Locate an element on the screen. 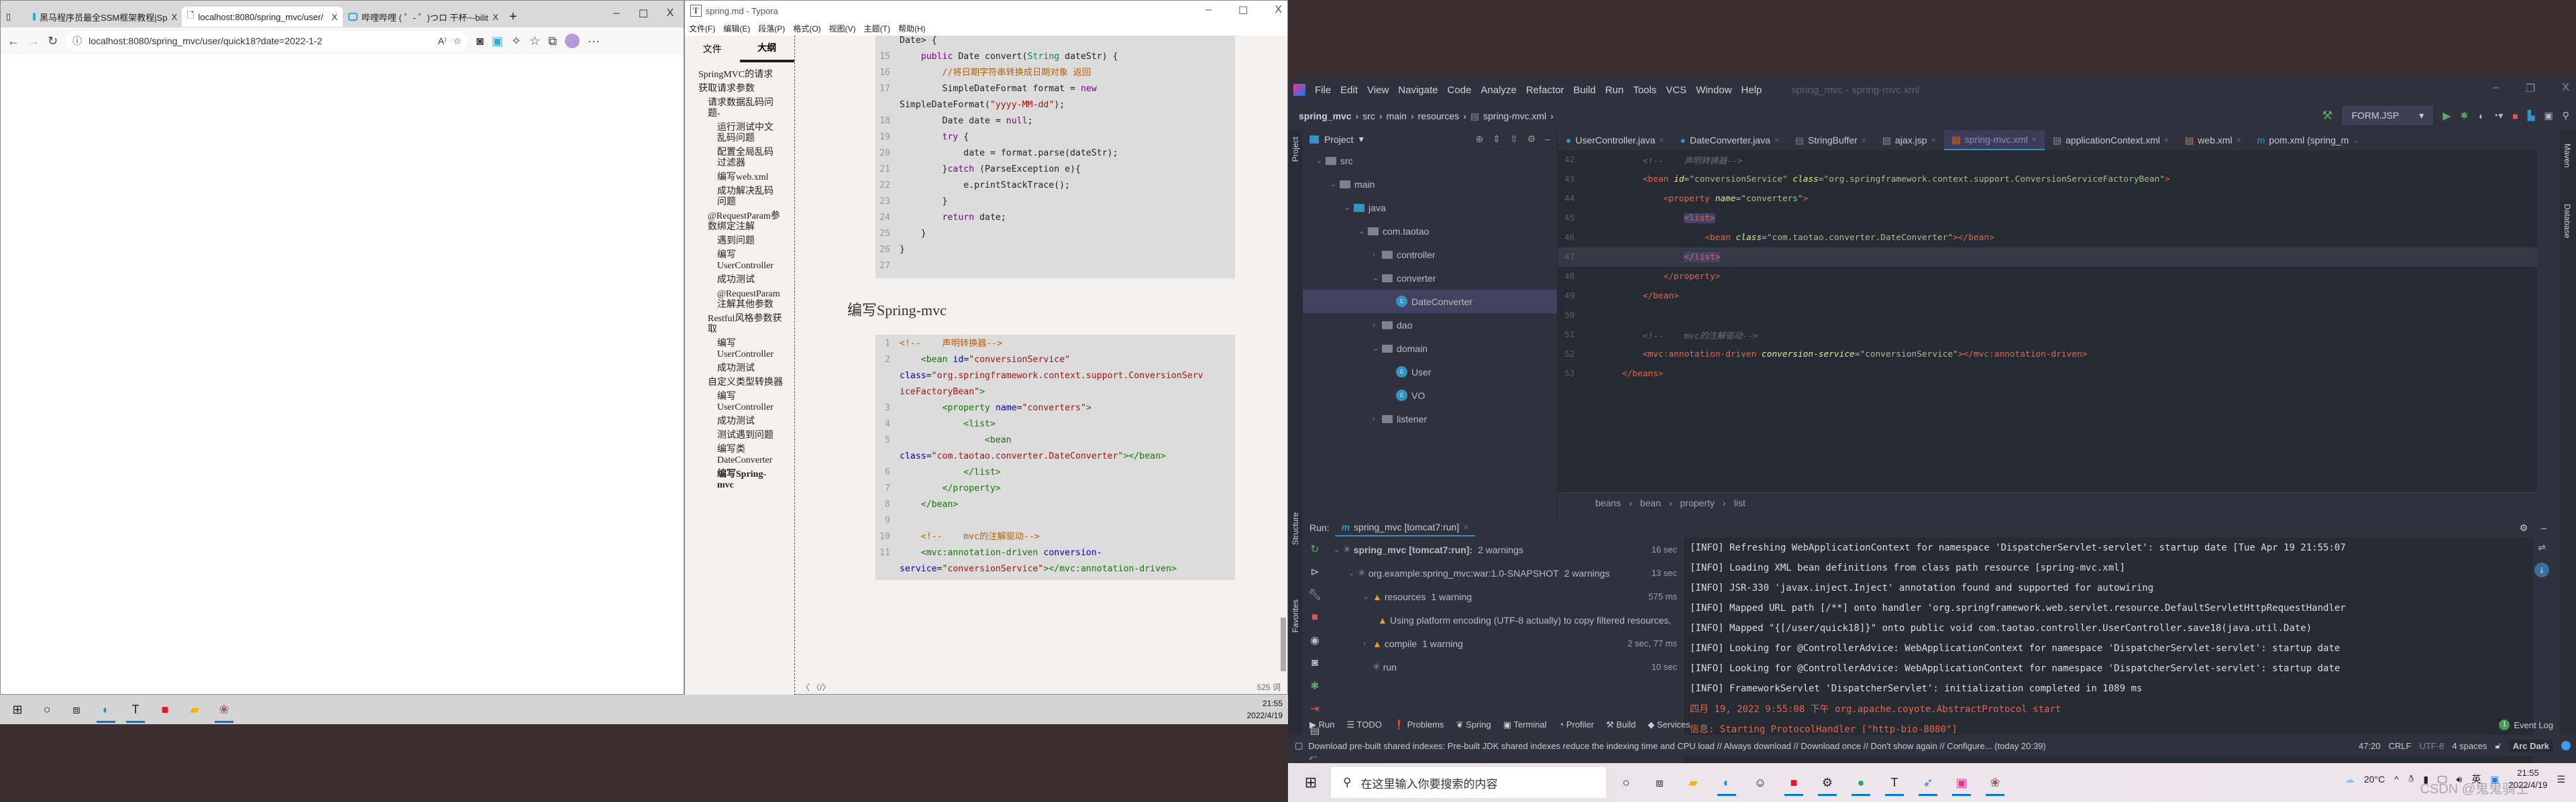 The image size is (2576, 802). code-line: 50 is located at coordinates (2047, 315).